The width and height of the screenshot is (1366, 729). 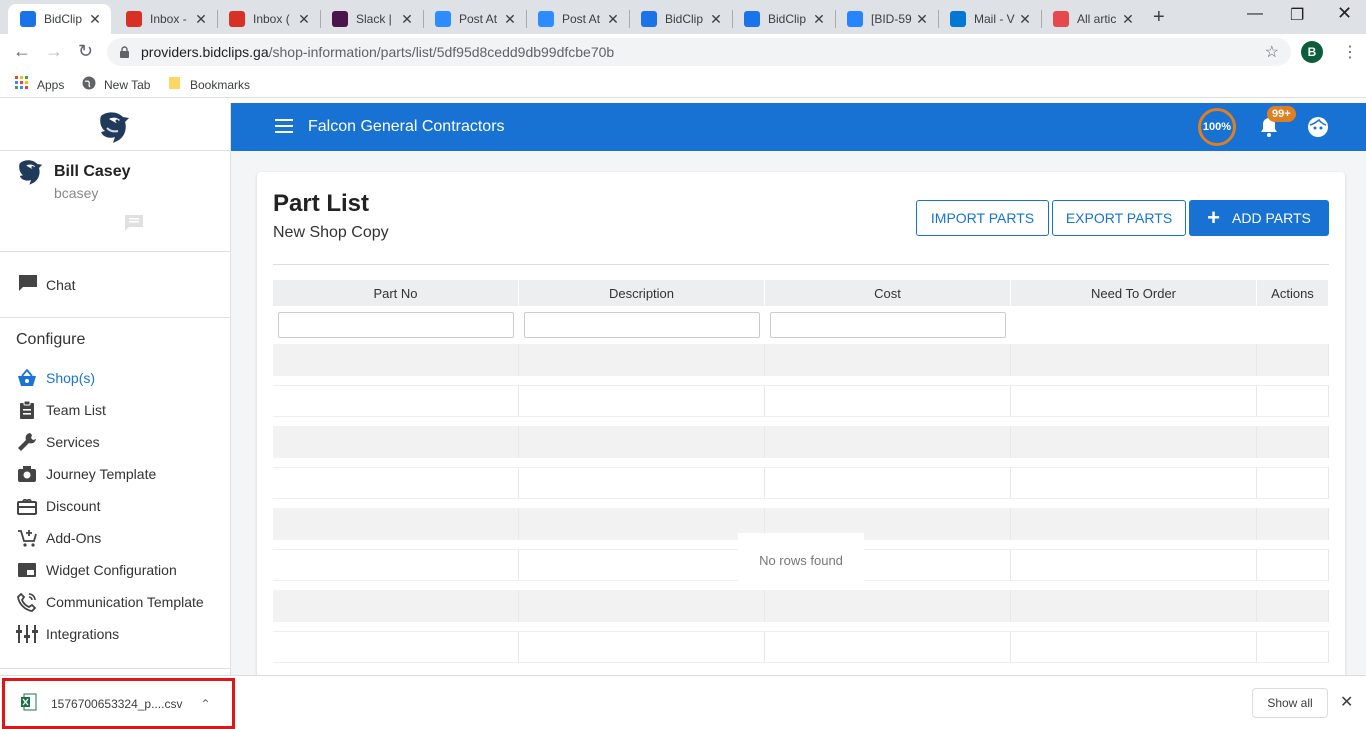 I want to click on close-icon: ✕, so click(x=1346, y=702).